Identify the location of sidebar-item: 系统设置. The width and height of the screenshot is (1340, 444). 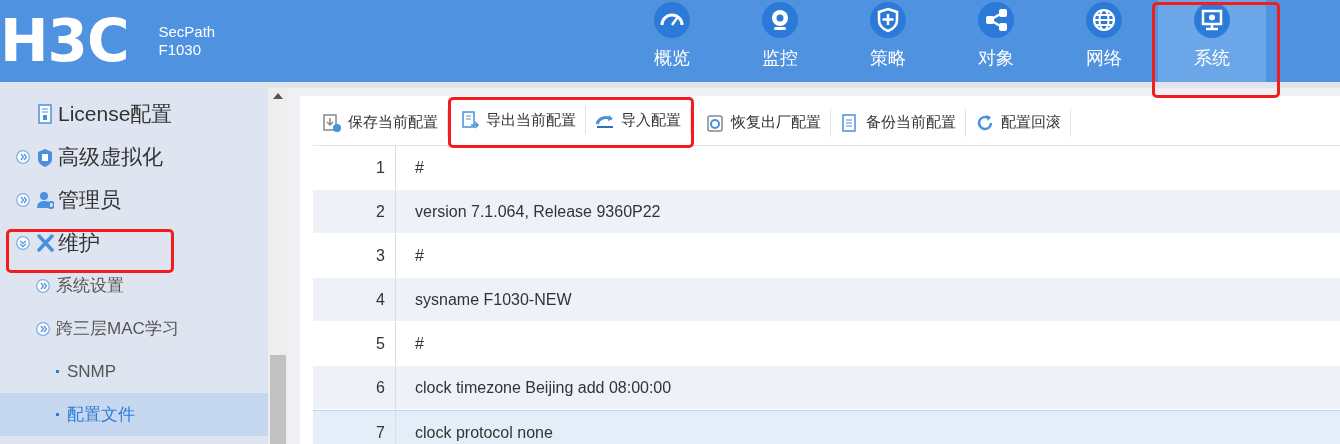
(134, 285).